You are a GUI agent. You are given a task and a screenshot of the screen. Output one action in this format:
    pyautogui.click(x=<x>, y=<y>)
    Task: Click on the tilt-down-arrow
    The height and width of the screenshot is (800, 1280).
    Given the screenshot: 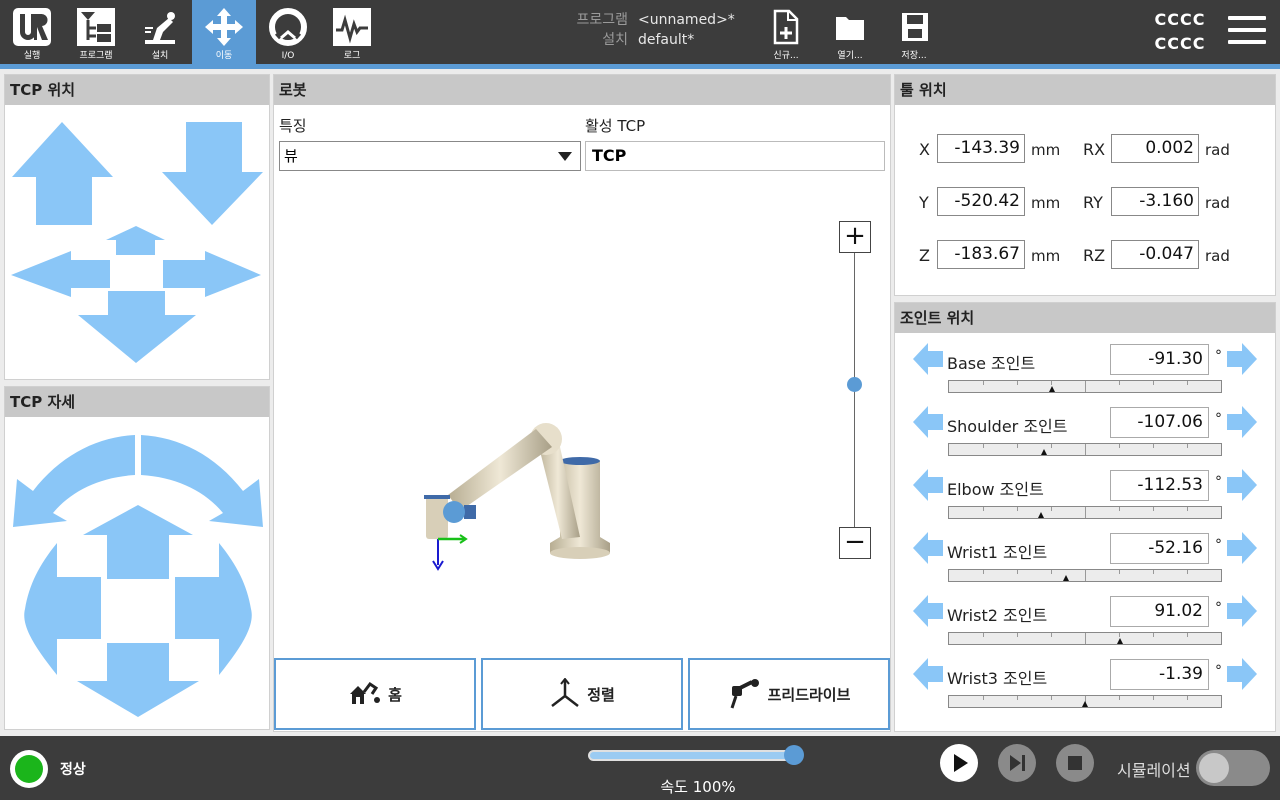 What is the action you would take?
    pyautogui.click(x=138, y=680)
    